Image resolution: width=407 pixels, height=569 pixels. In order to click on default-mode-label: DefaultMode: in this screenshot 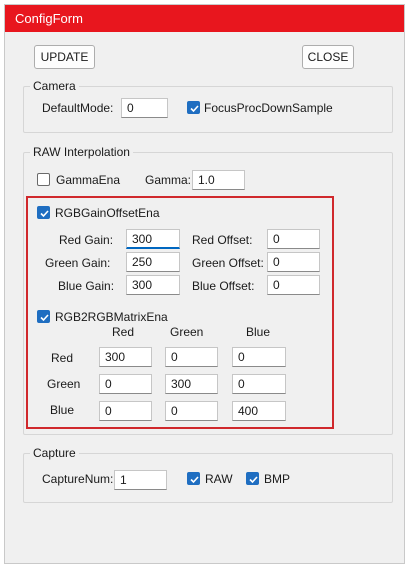, I will do `click(78, 108)`.